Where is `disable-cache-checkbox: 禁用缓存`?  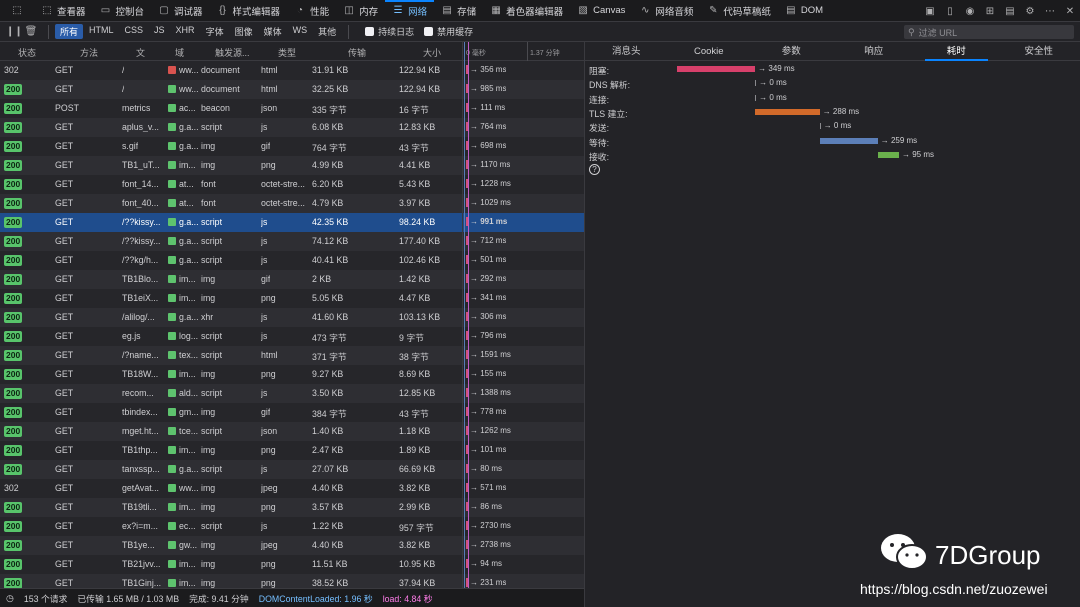
disable-cache-checkbox: 禁用缓存 is located at coordinates (448, 31).